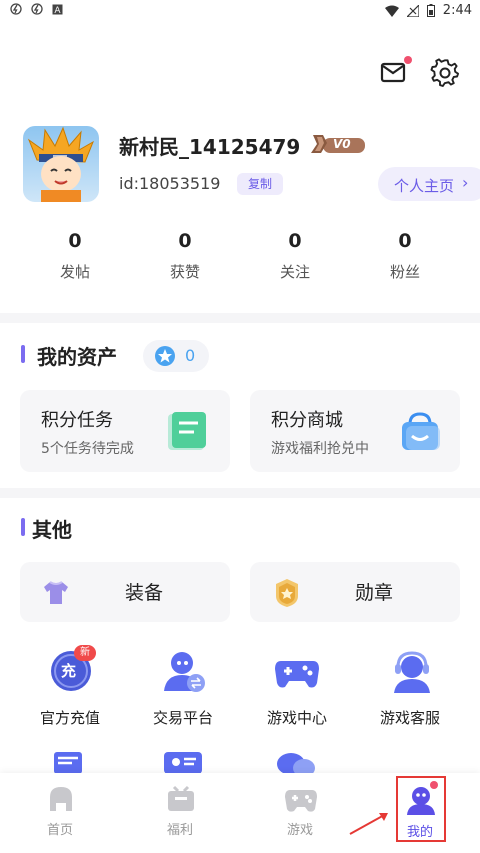  I want to click on grid-label: 官方充值, so click(69, 718).